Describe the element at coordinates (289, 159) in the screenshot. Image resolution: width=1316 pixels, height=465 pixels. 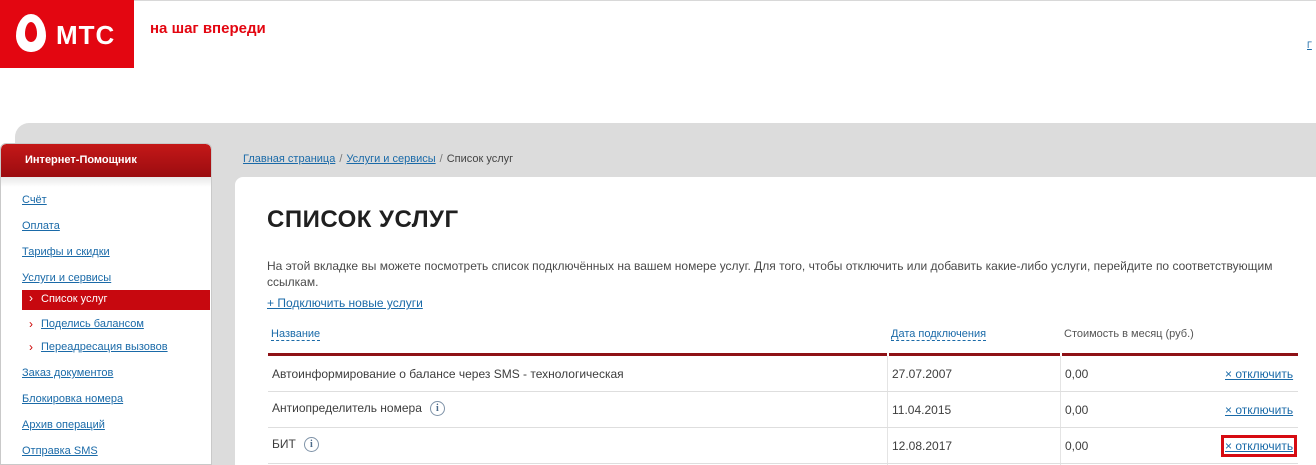
I see `breadcrumb-home: Главная страница` at that location.